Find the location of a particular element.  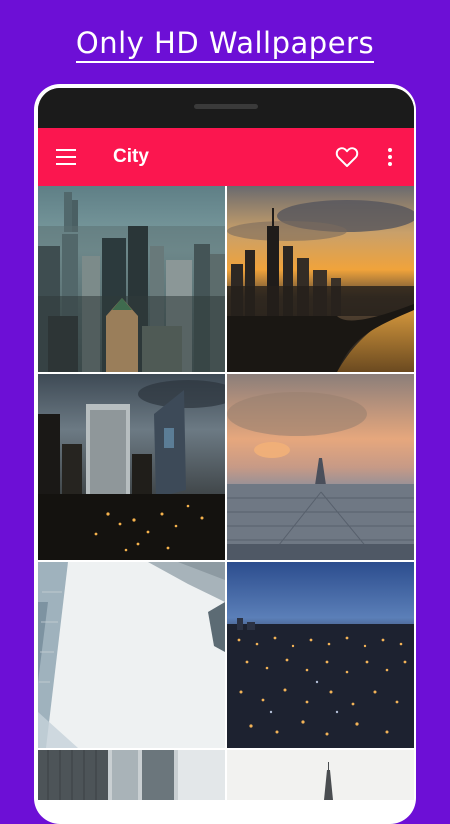

promo-title: Only HD Wallpapers is located at coordinates (225, 44).